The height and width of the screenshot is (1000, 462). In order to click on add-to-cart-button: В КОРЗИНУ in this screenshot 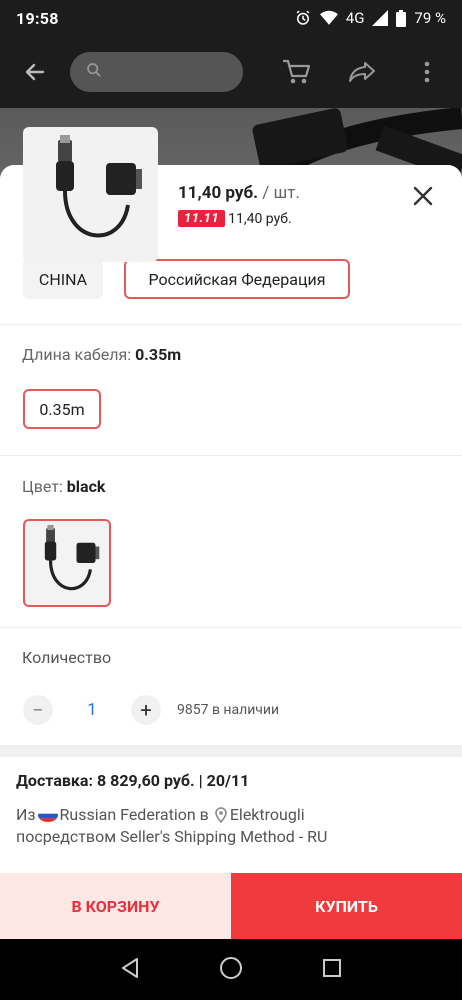, I will do `click(115, 906)`.